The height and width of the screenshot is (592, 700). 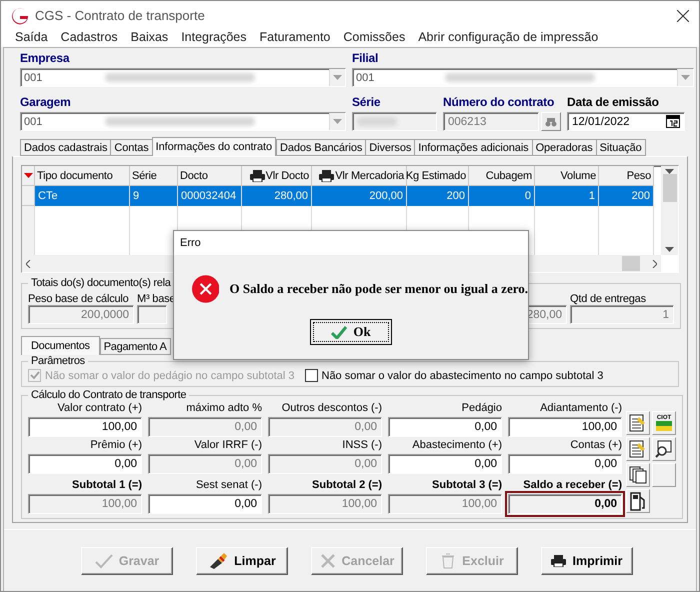 I want to click on eraser-icon, so click(x=218, y=561).